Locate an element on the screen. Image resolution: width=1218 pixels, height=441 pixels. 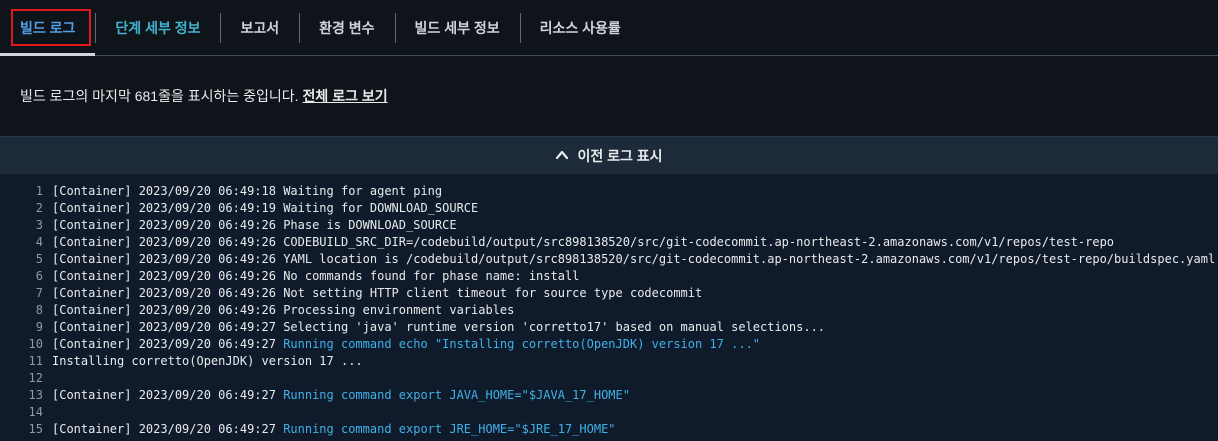
line-number: 3 is located at coordinates (39, 225).